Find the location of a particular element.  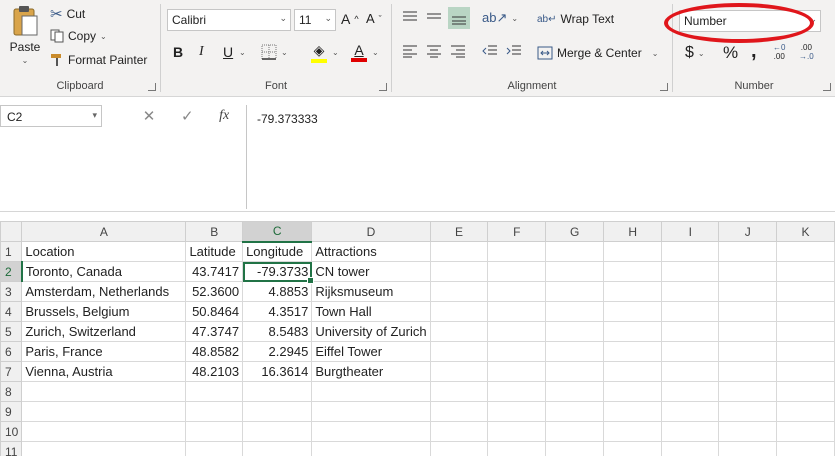

orientation-button: ab↗ ⌄ is located at coordinates (500, 18).